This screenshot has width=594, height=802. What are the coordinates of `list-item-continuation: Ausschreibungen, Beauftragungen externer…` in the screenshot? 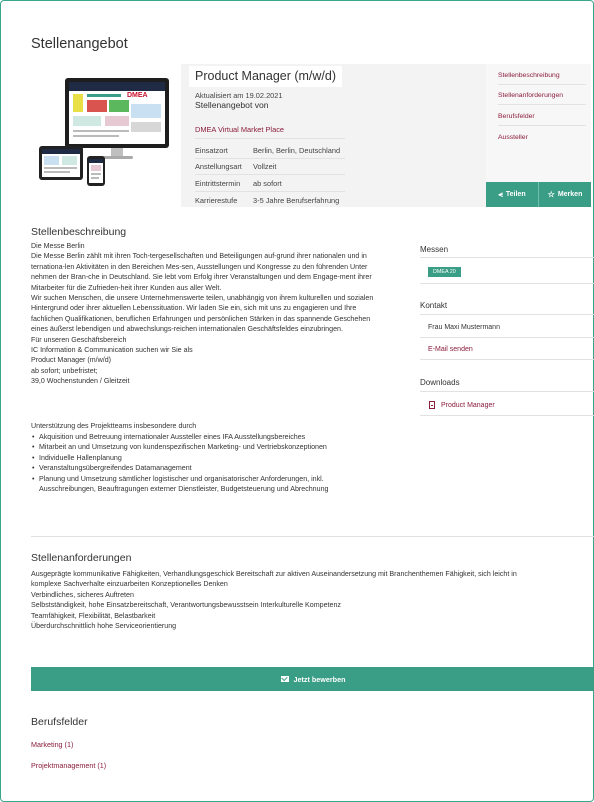 It's located at (184, 489).